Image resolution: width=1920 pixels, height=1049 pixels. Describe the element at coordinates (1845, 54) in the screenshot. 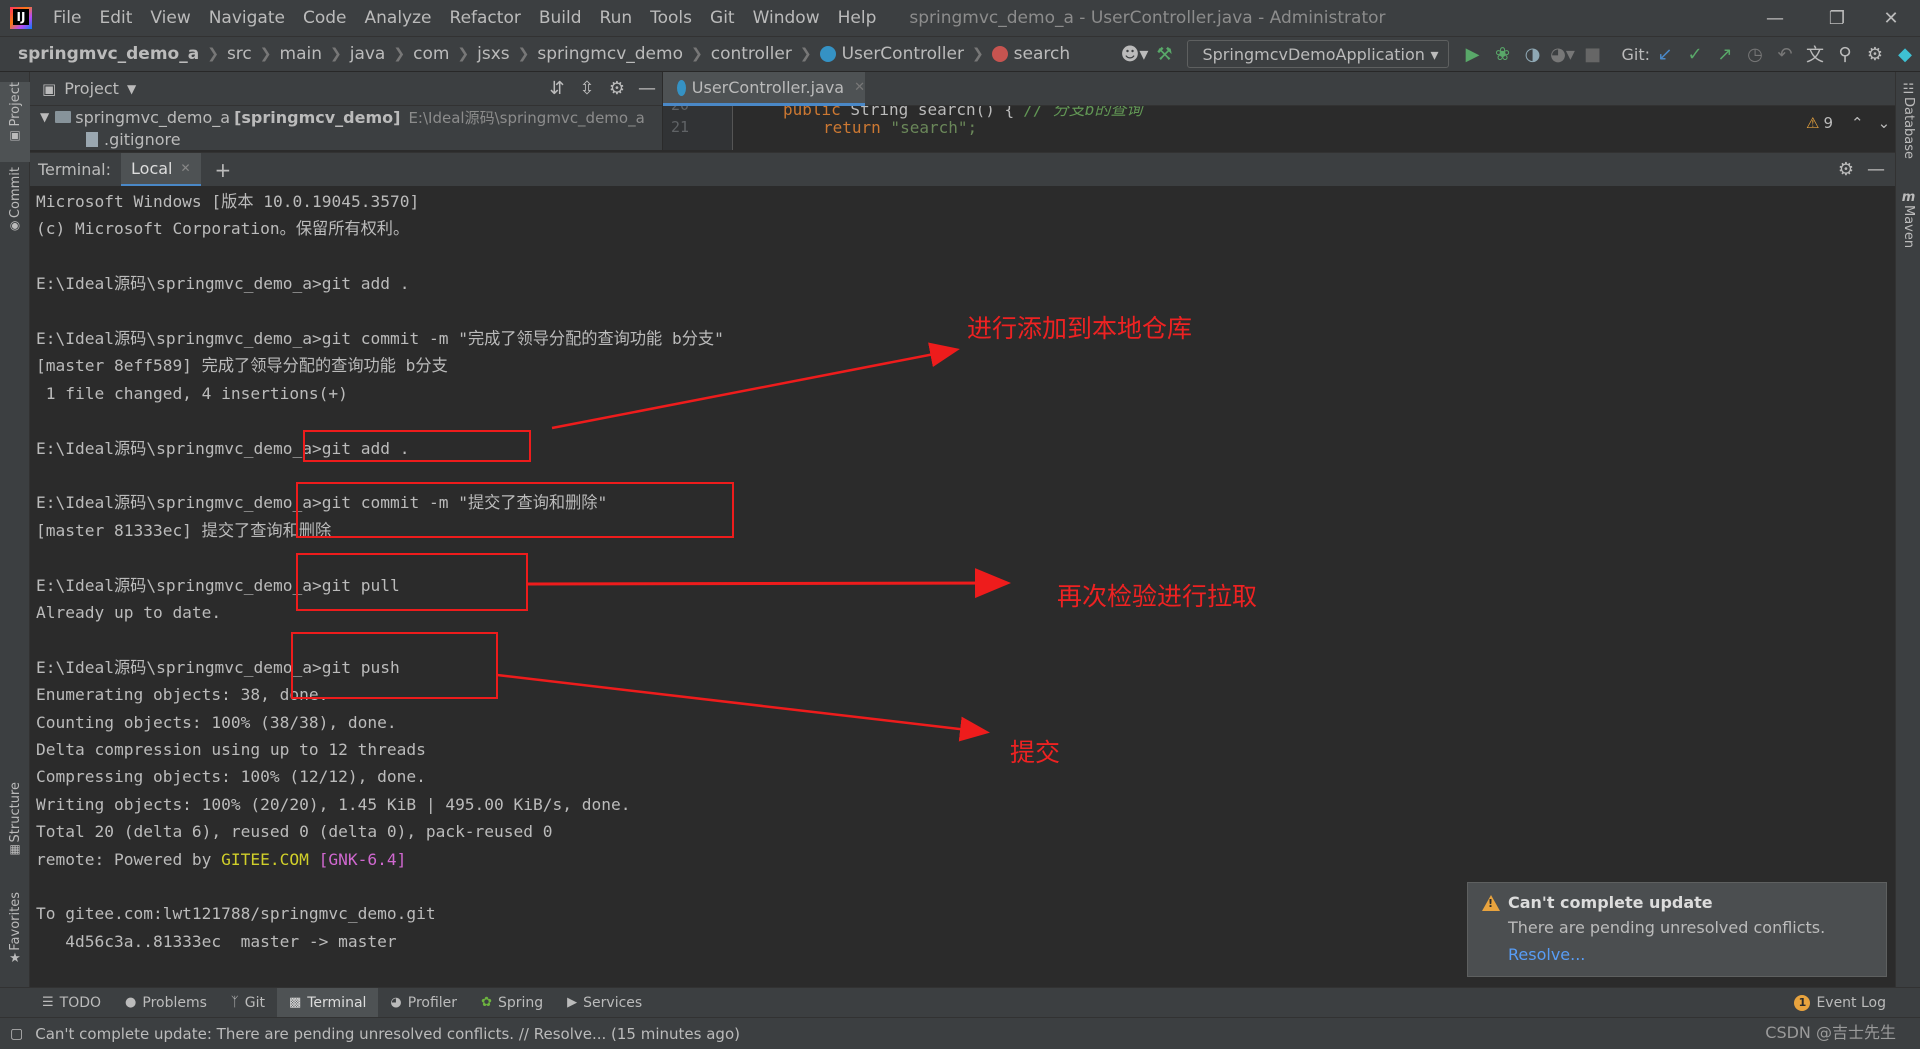

I see `search-icon: ⚲` at that location.